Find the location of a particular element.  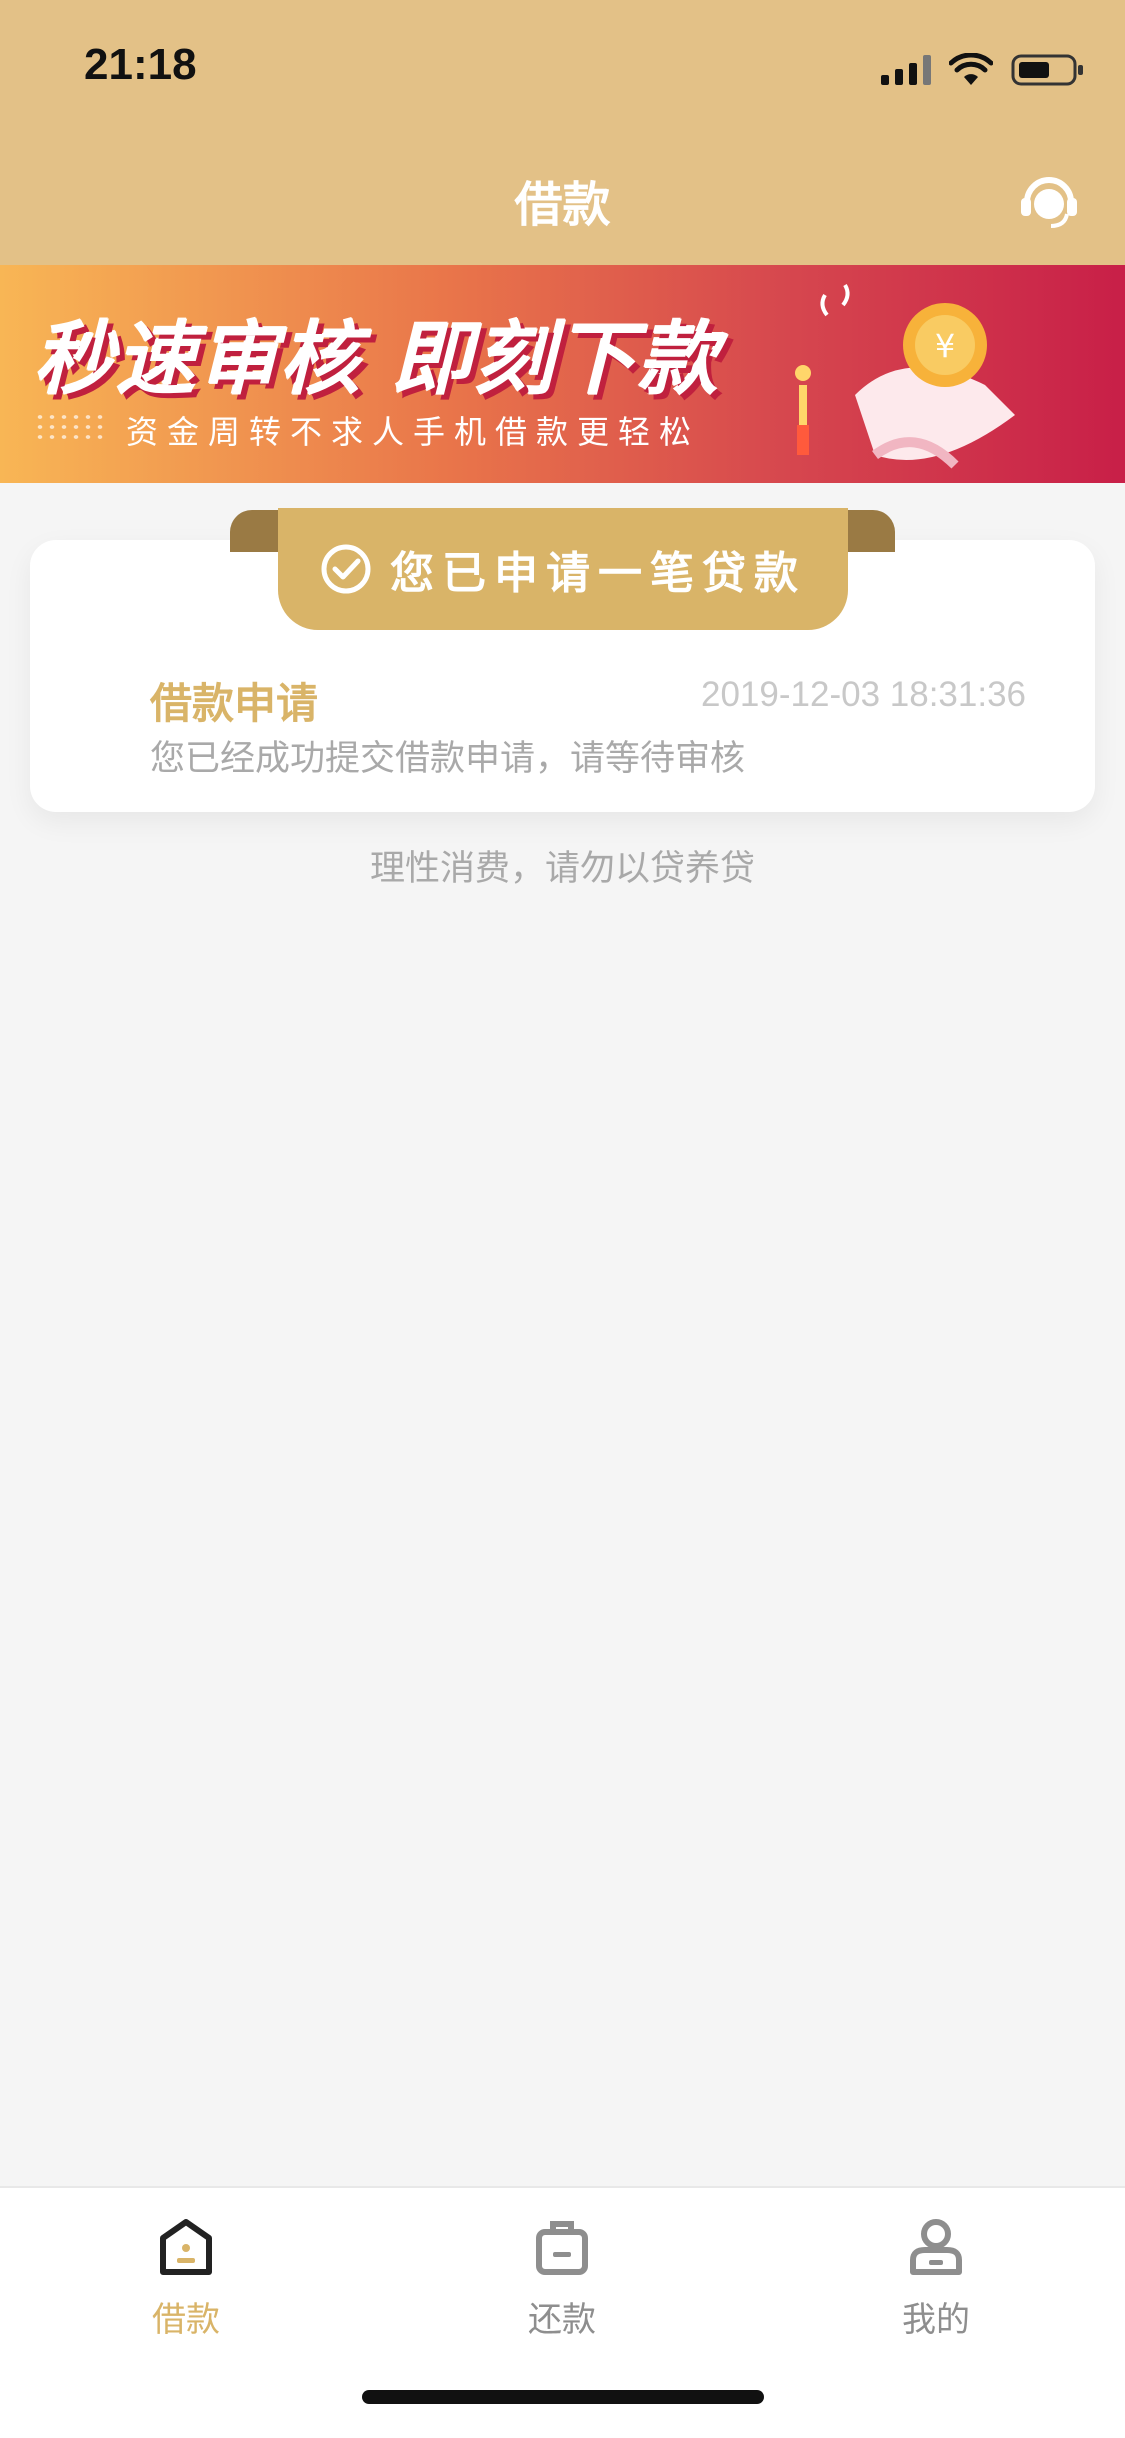

repay-icon is located at coordinates (562, 2248).